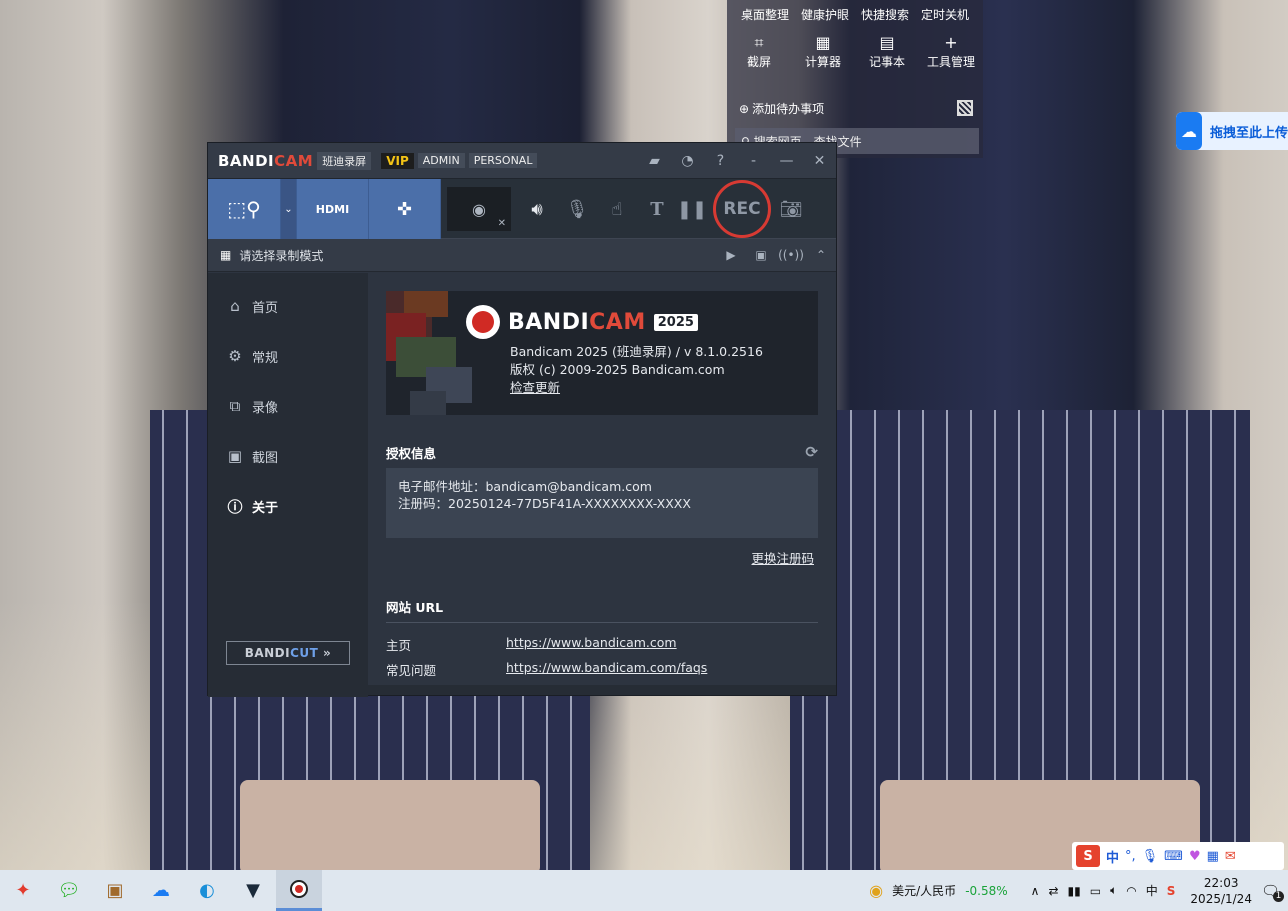 This screenshot has height=911, width=1288. What do you see at coordinates (781, 108) in the screenshot?
I see `add-todo-button: ⊕ 添加待办事项` at bounding box center [781, 108].